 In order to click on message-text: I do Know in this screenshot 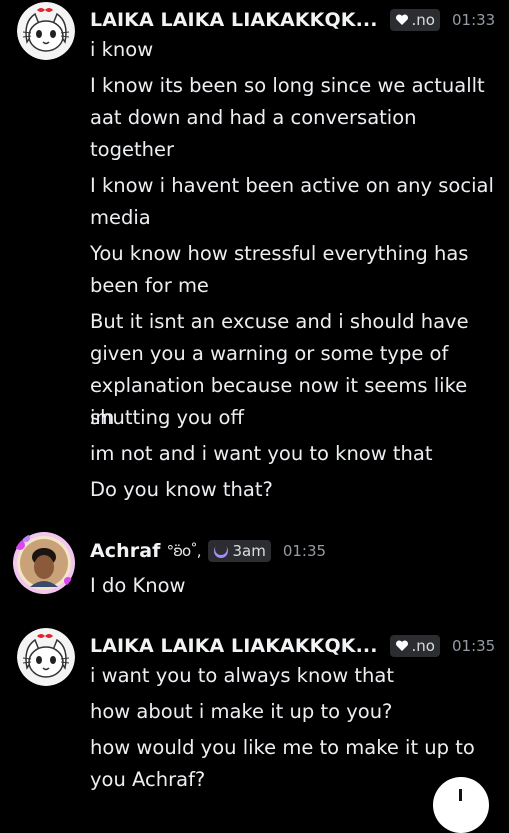, I will do `click(138, 585)`.